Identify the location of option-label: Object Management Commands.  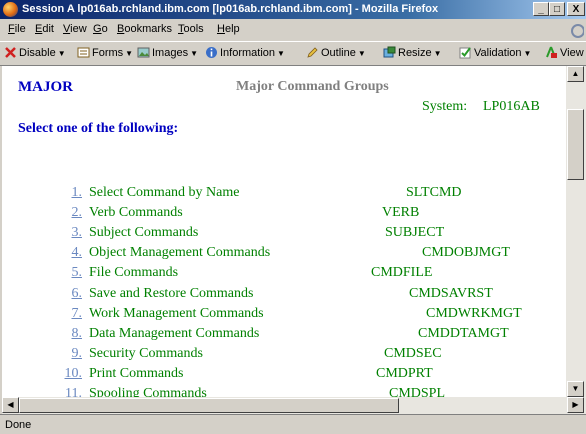
(180, 252).